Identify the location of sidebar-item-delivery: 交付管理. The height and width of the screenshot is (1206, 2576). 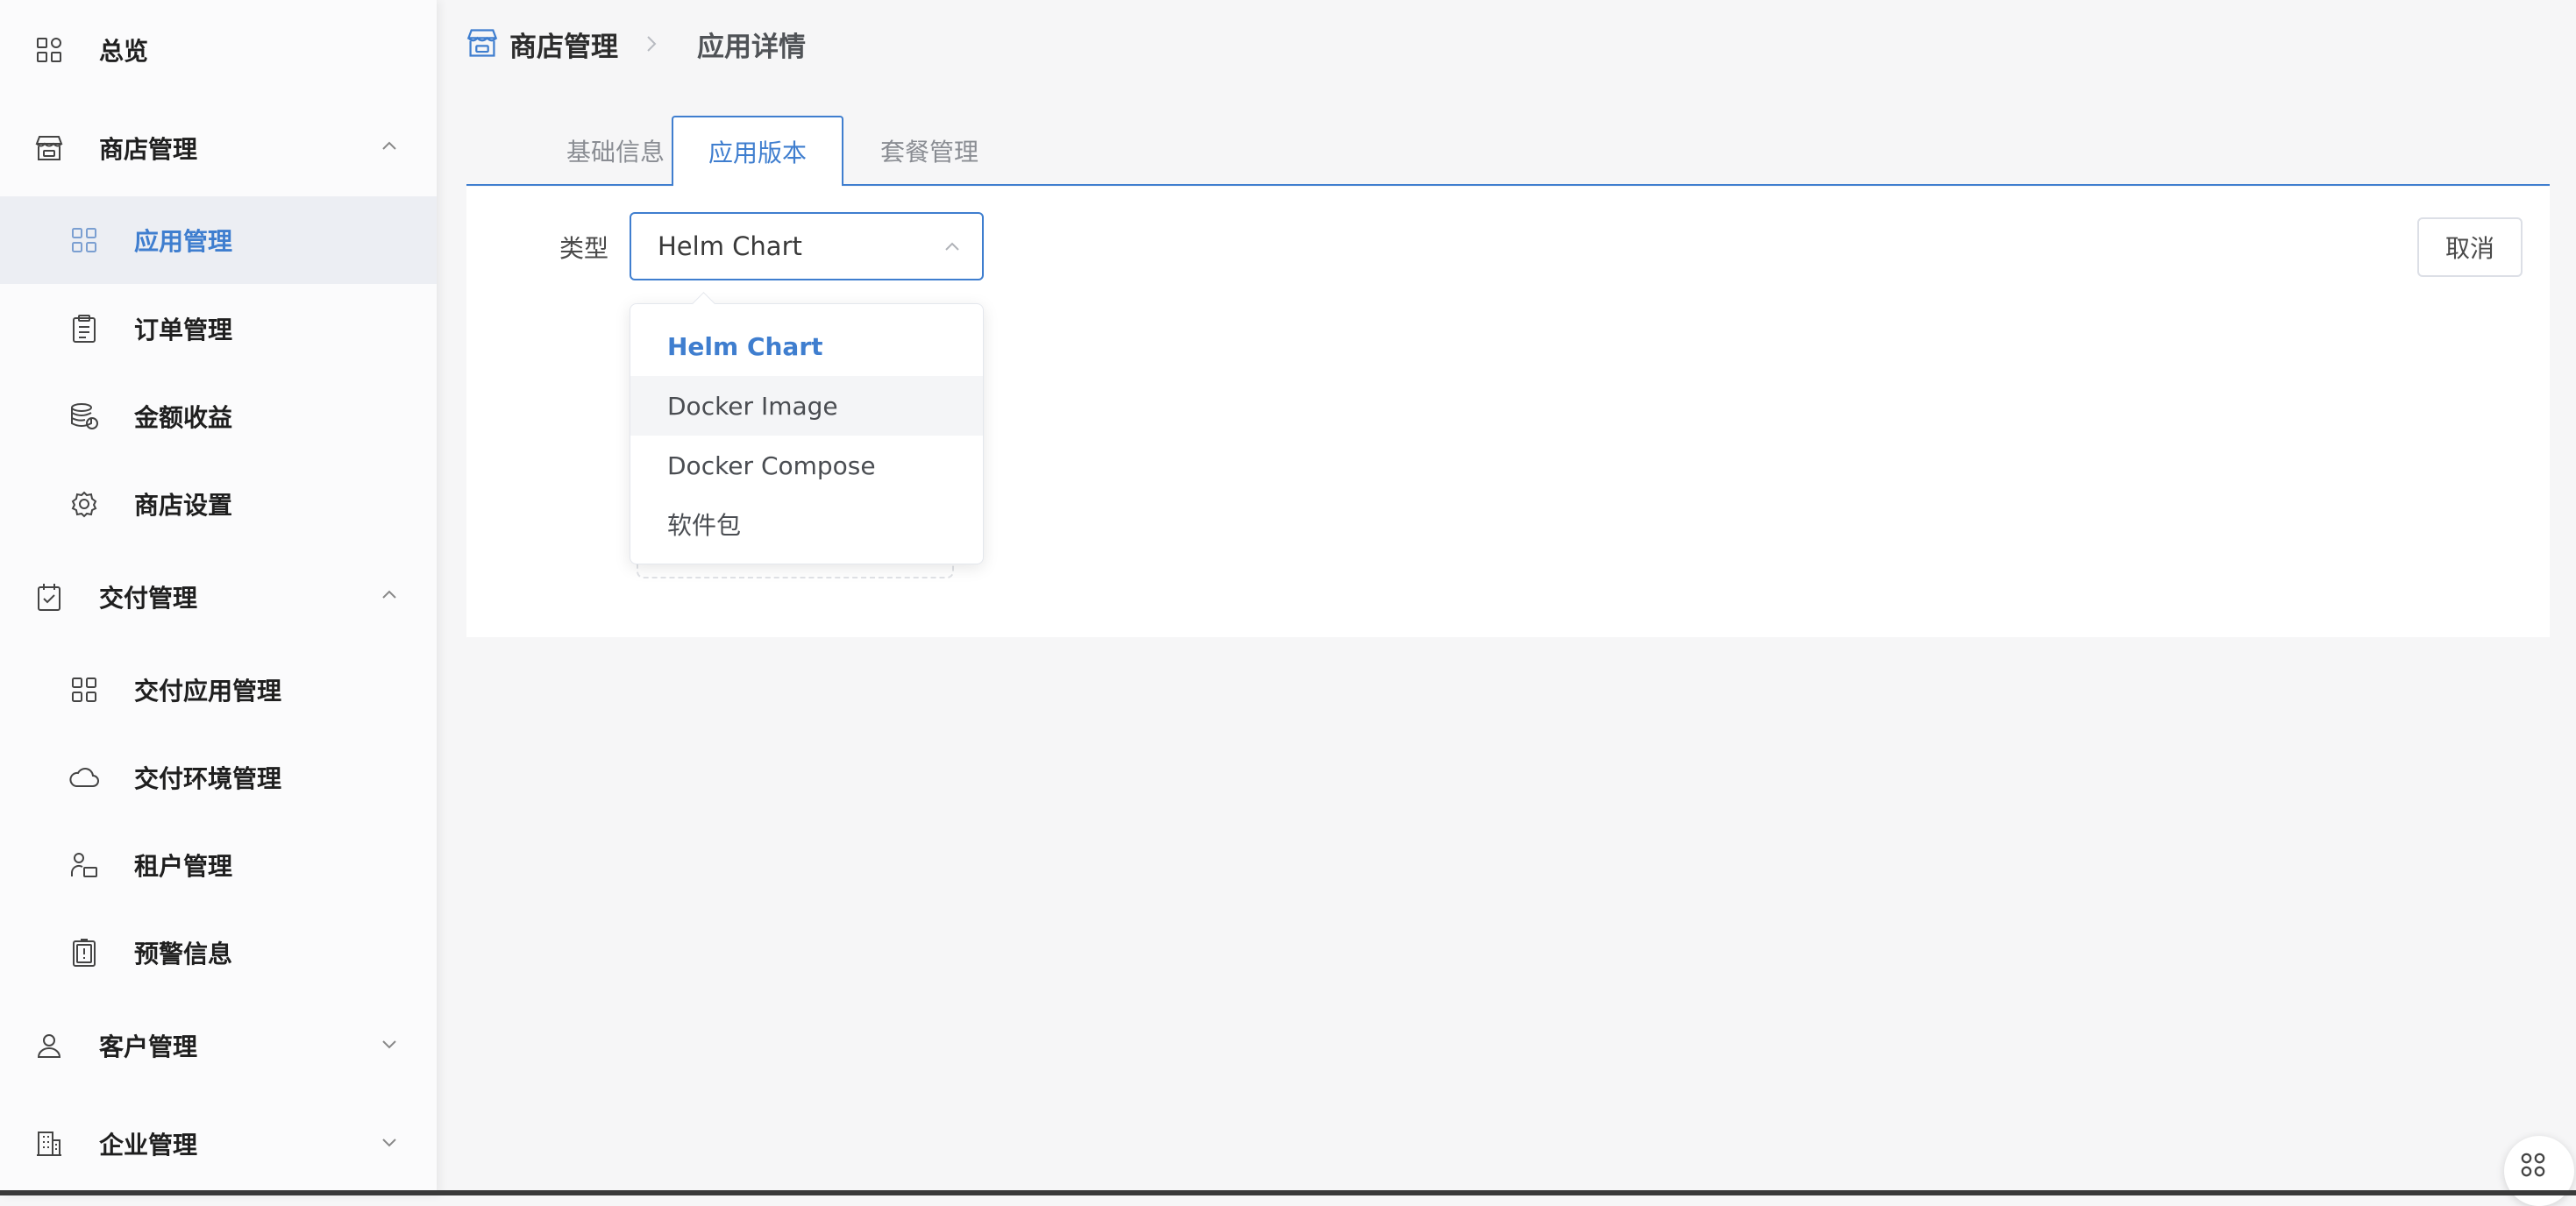
(218, 597).